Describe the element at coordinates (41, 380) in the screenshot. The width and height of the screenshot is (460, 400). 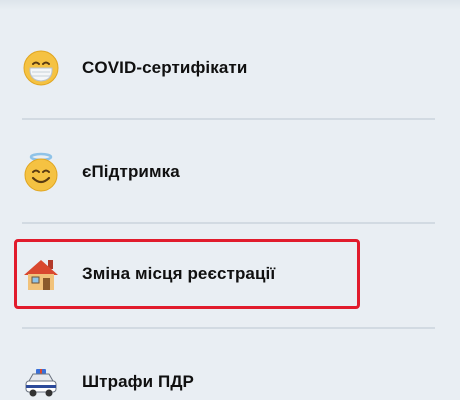
I see `police-car-icon` at that location.